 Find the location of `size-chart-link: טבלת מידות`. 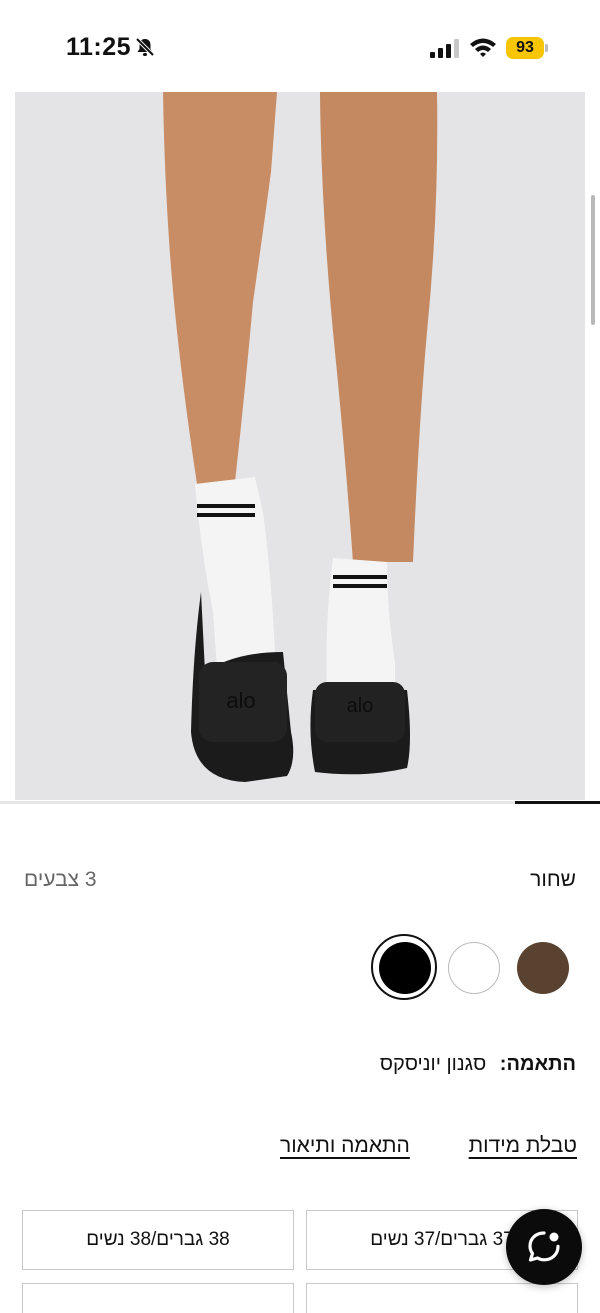

size-chart-link: טבלת מידות is located at coordinates (523, 1146).